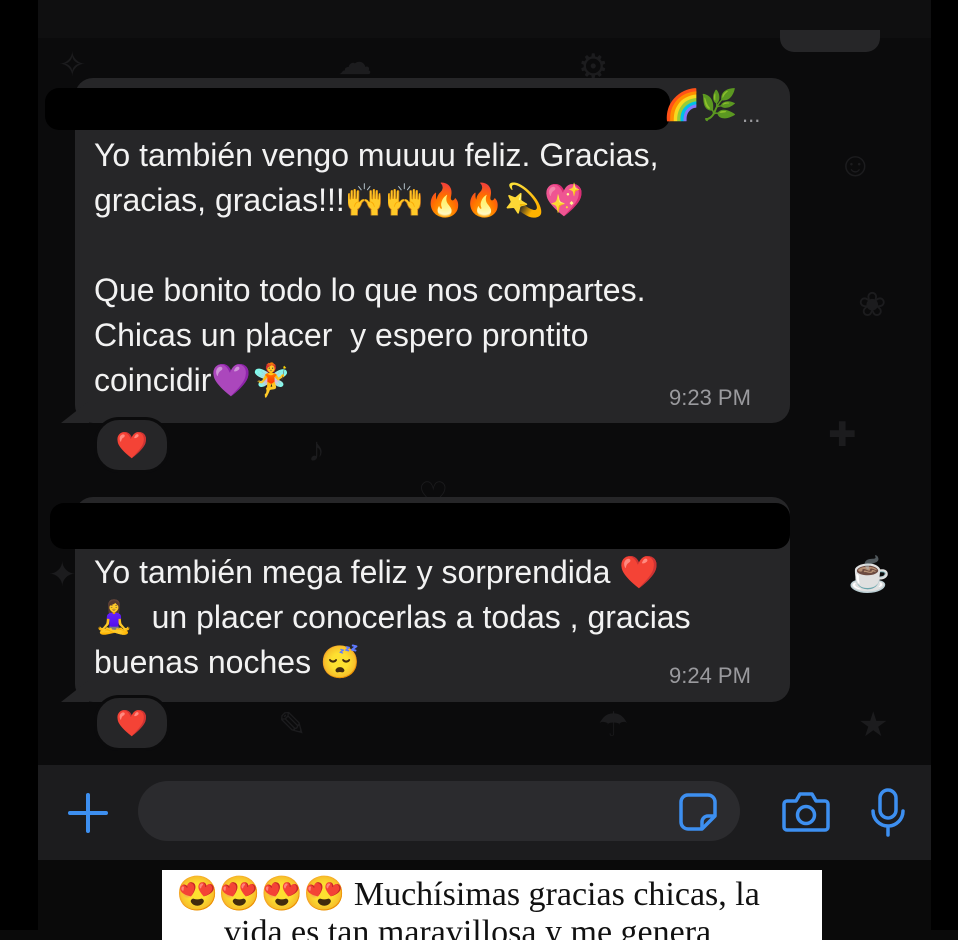 The width and height of the screenshot is (958, 940). Describe the element at coordinates (613, 725) in the screenshot. I see `doodle-icon: ☂` at that location.